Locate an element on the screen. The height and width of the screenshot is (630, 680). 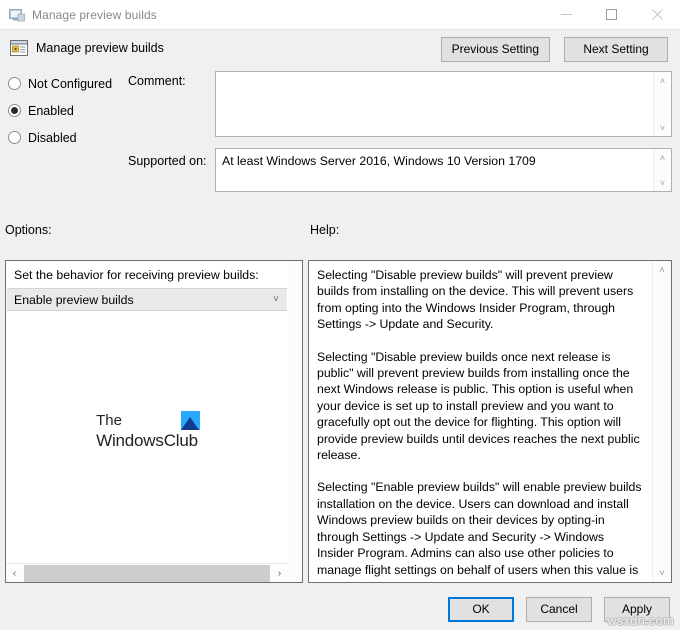
radio-not-configured: Not Configured is located at coordinates (68, 83).